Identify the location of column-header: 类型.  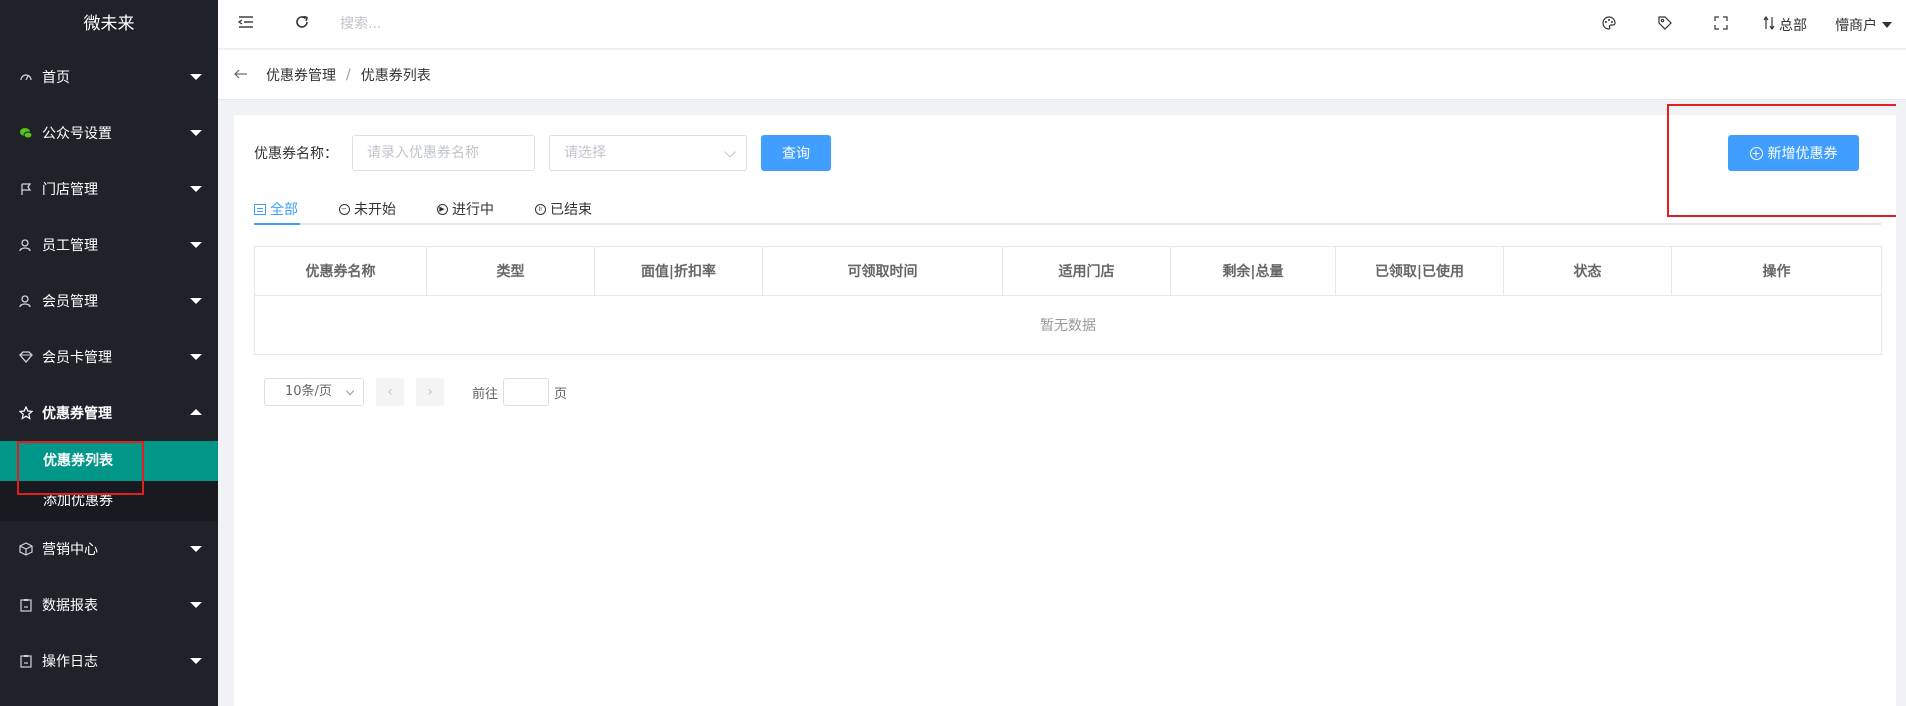
(510, 271).